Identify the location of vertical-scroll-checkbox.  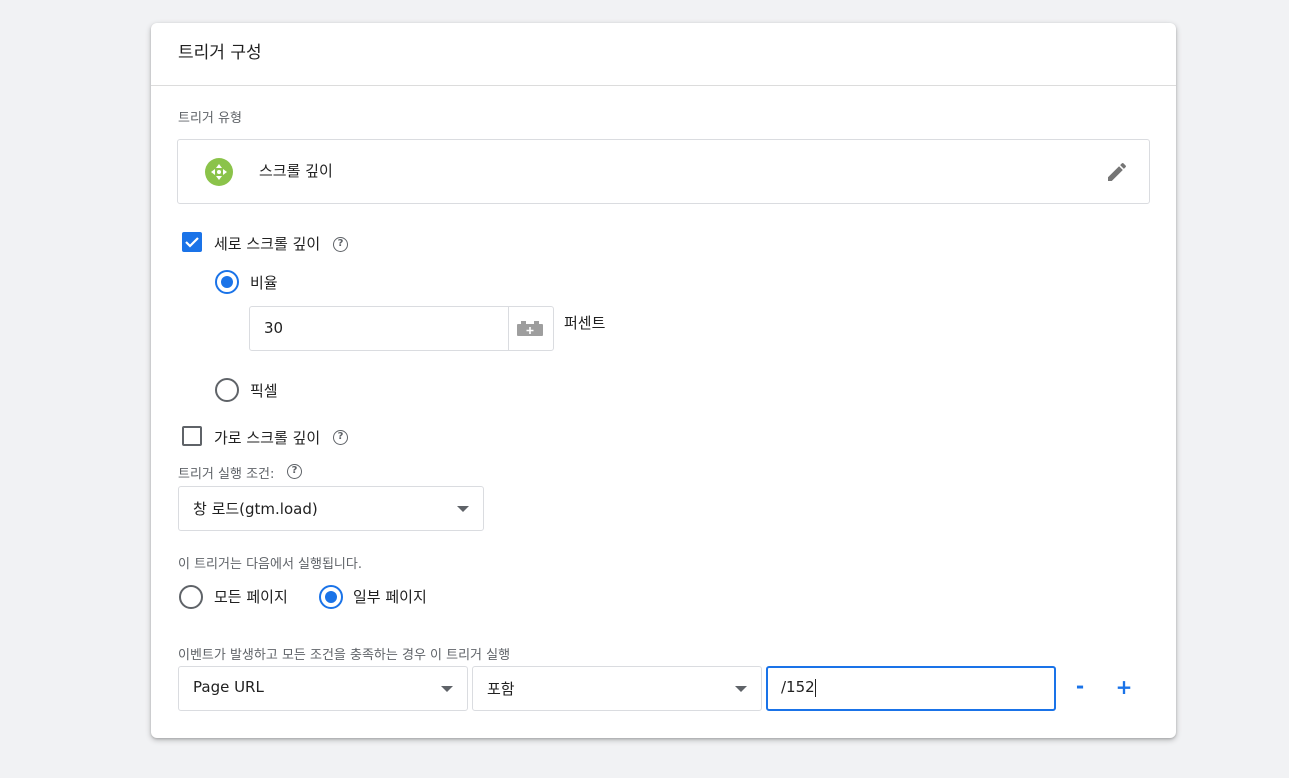
(192, 242).